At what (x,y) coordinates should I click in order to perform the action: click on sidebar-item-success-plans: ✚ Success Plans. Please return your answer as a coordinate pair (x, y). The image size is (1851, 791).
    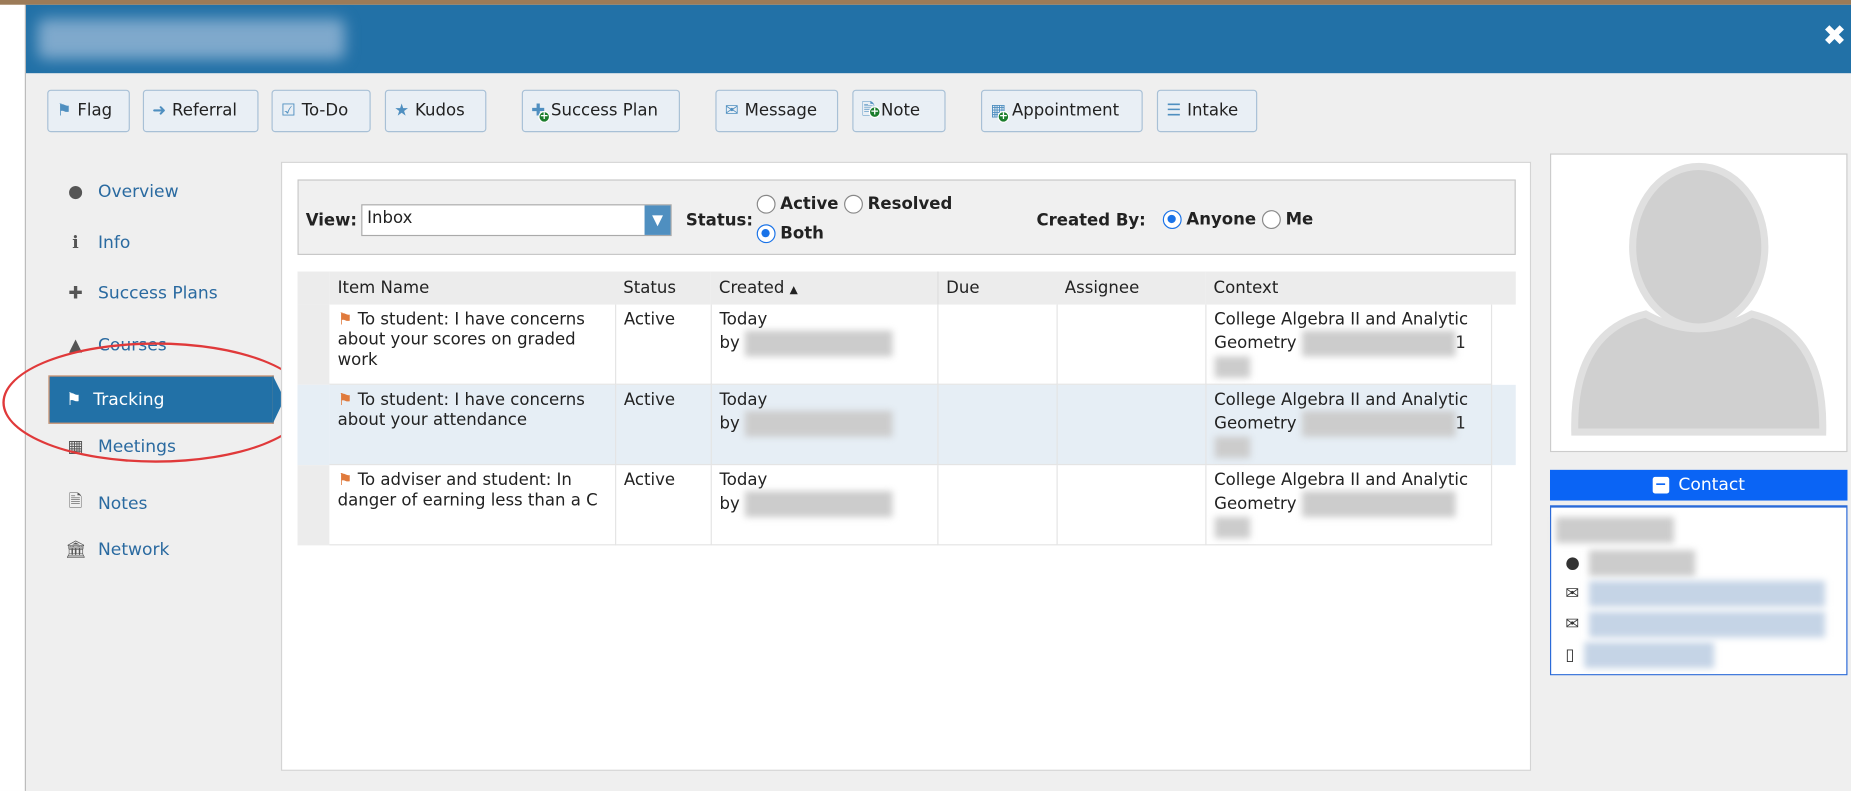
    Looking at the image, I should click on (141, 294).